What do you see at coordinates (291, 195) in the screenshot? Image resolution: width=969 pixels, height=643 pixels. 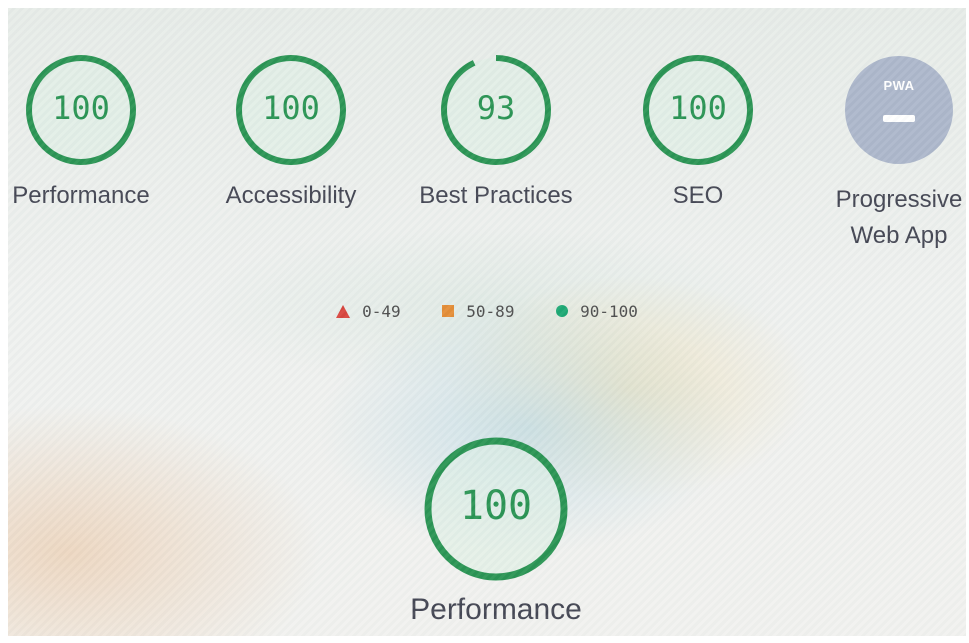 I see `gauge-label: Accessibility` at bounding box center [291, 195].